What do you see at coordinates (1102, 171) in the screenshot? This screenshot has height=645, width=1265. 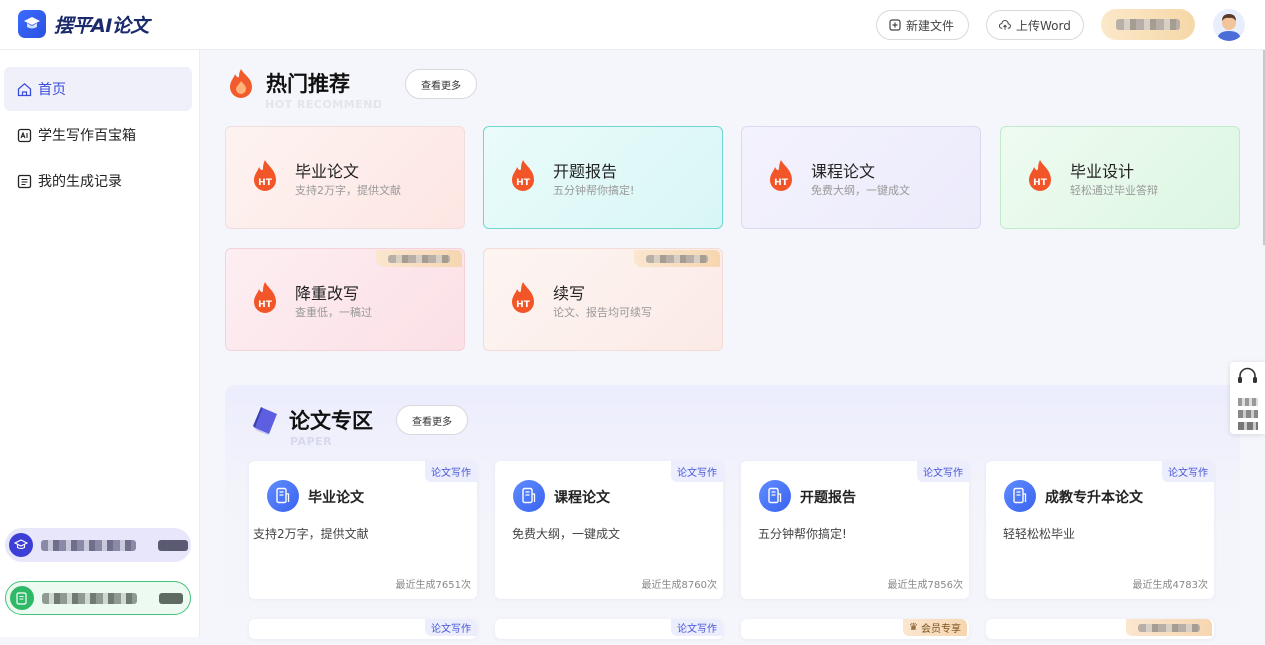 I see `card-title: 毕业设计` at bounding box center [1102, 171].